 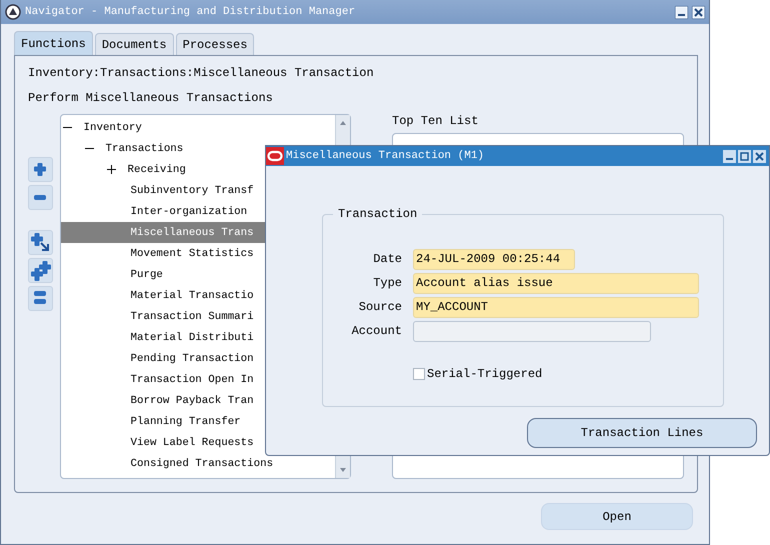 What do you see at coordinates (380, 307) in the screenshot?
I see `field-label: Source` at bounding box center [380, 307].